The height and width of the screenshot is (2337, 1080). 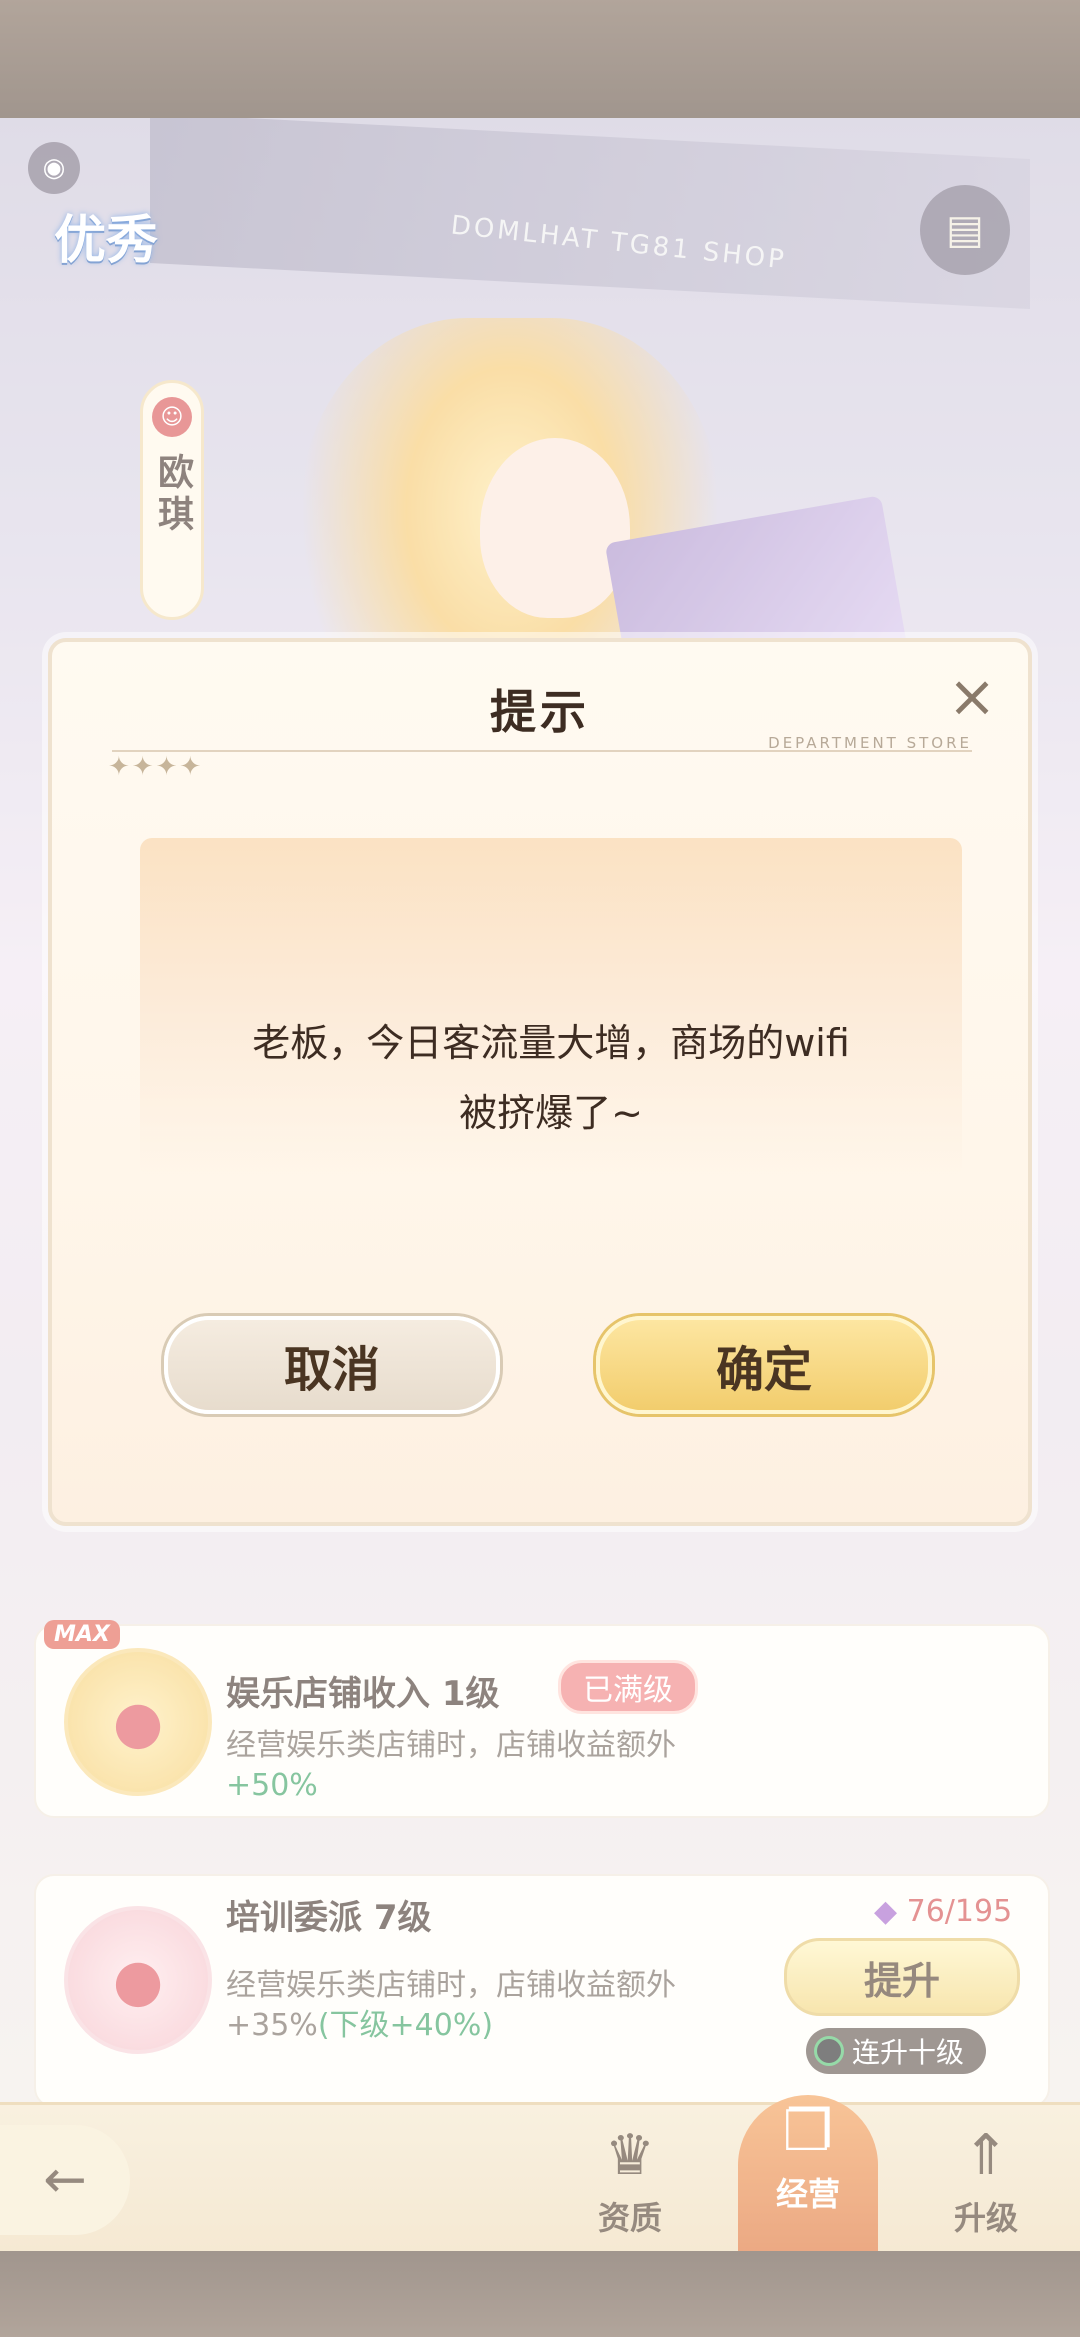 What do you see at coordinates (551, 1043) in the screenshot?
I see `message-line-1: 老板，今日客流量大增，商场的wifi` at bounding box center [551, 1043].